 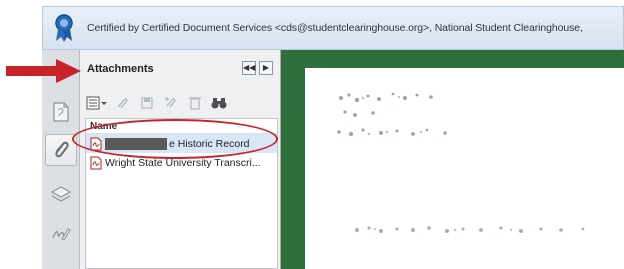 I want to click on certificate-ribbon-icon, so click(x=64, y=28).